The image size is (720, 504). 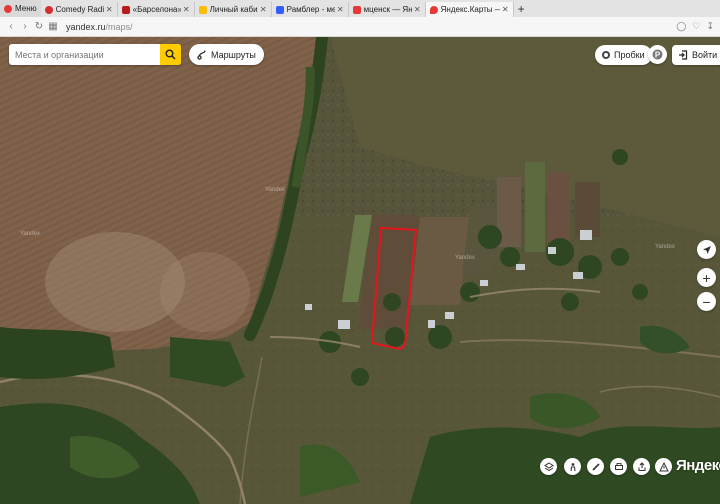 I want to click on reload-icon: ↻, so click(x=39, y=26).